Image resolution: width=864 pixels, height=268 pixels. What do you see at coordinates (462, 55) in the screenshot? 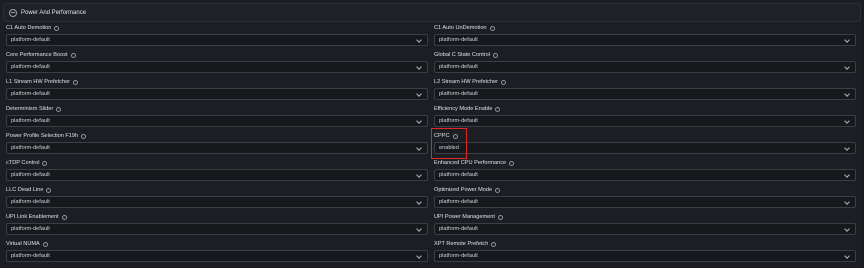
I see `field-label-text: Global C State Control` at bounding box center [462, 55].